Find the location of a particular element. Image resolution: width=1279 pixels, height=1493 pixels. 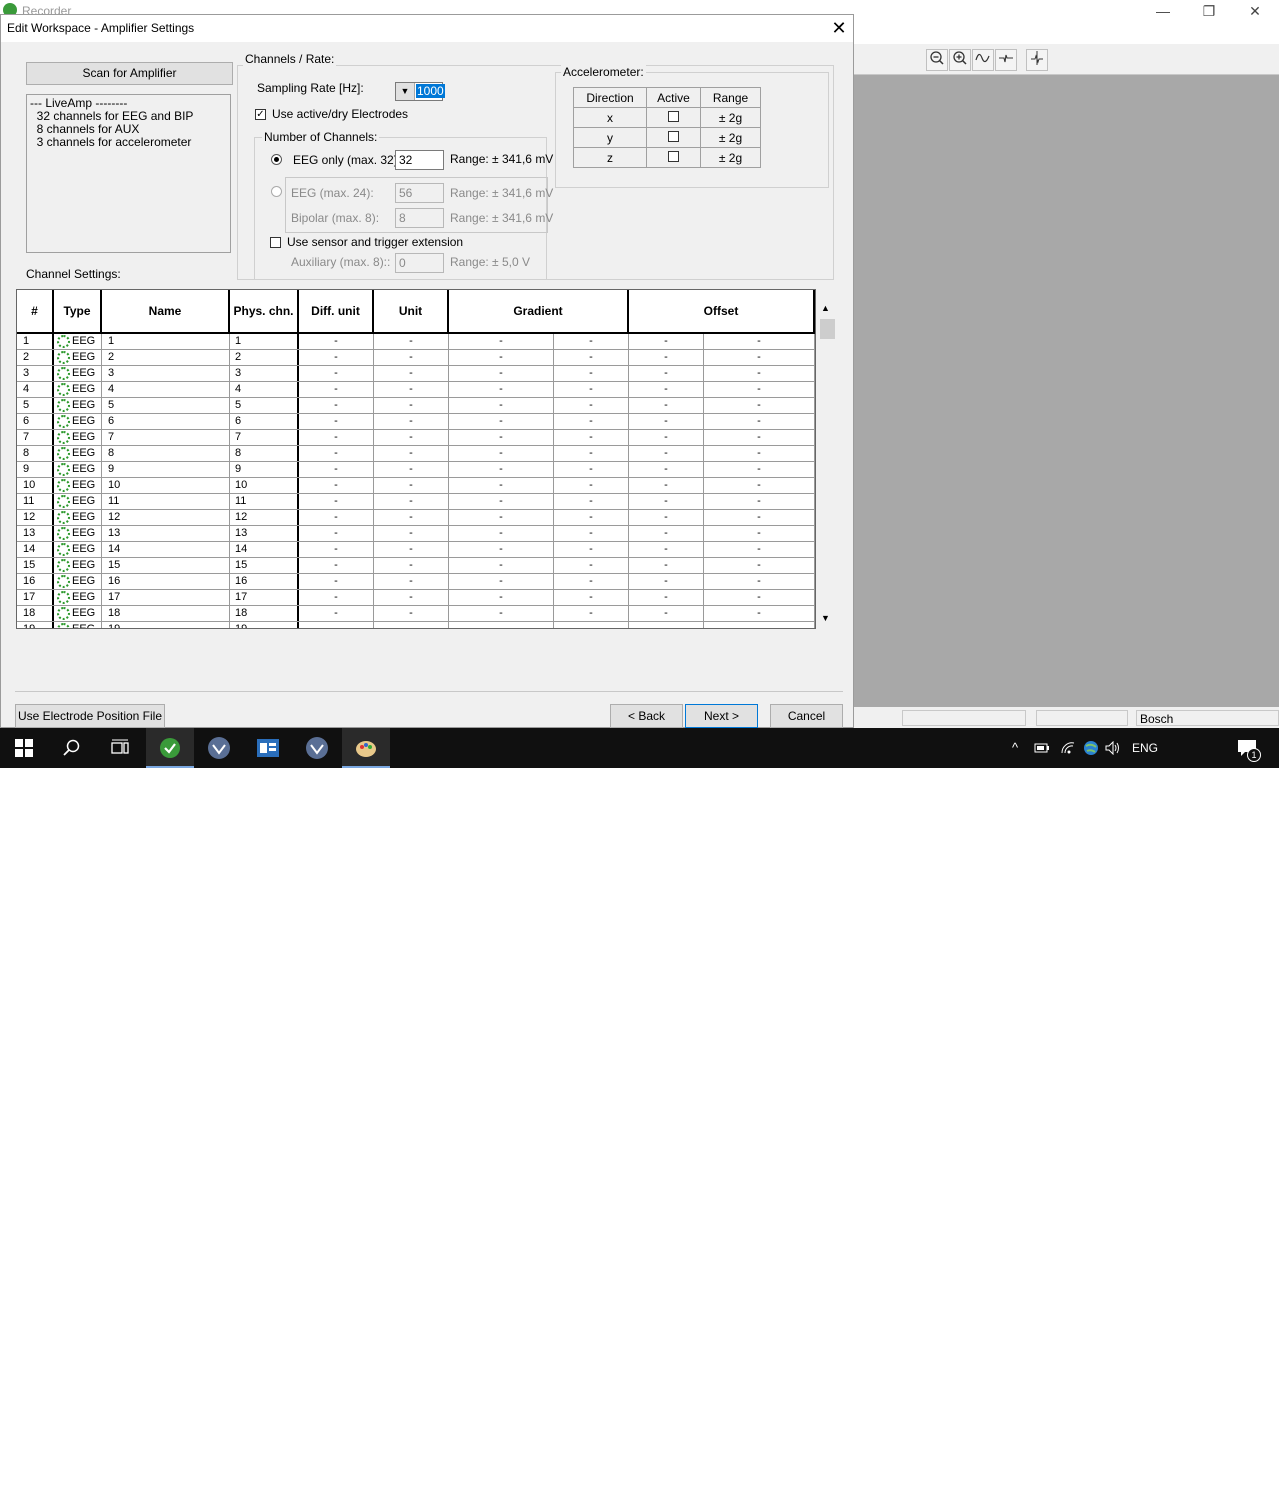

table-row: 13 EEG 13 13- - - - - - is located at coordinates (416, 534).